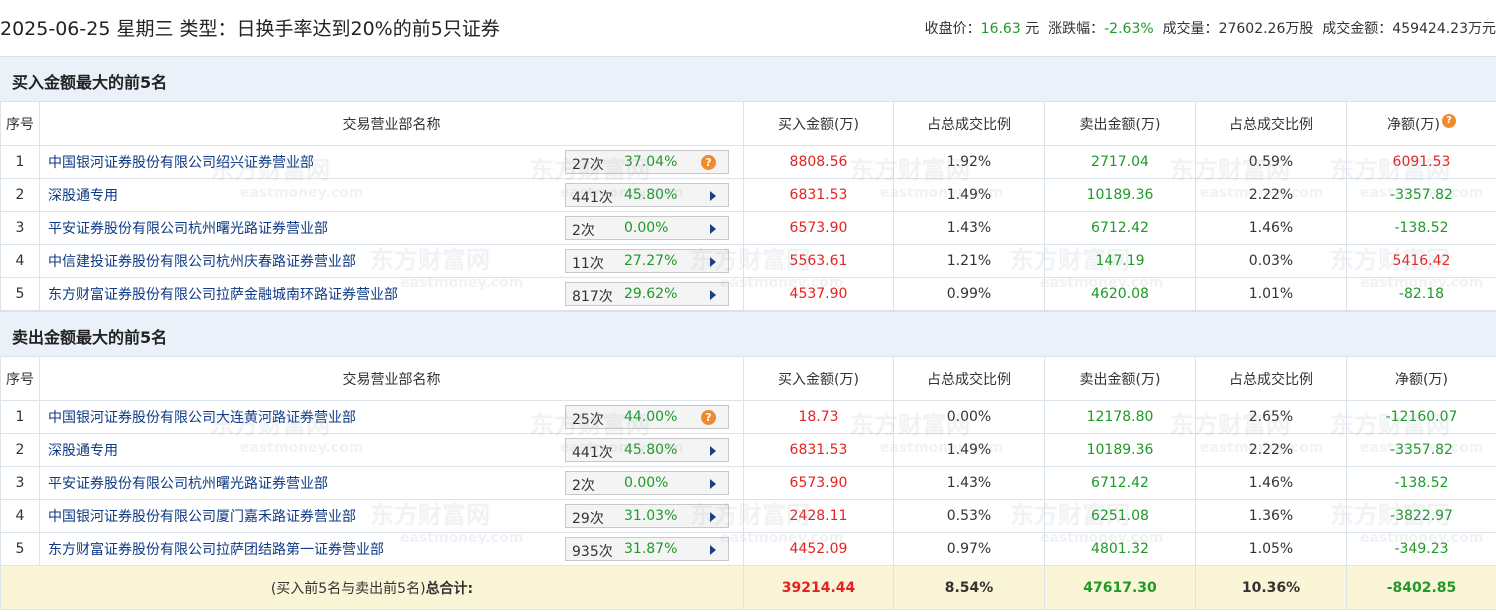 The image size is (1496, 612). Describe the element at coordinates (1032, 29) in the screenshot. I see `close-price-unit: 元` at that location.